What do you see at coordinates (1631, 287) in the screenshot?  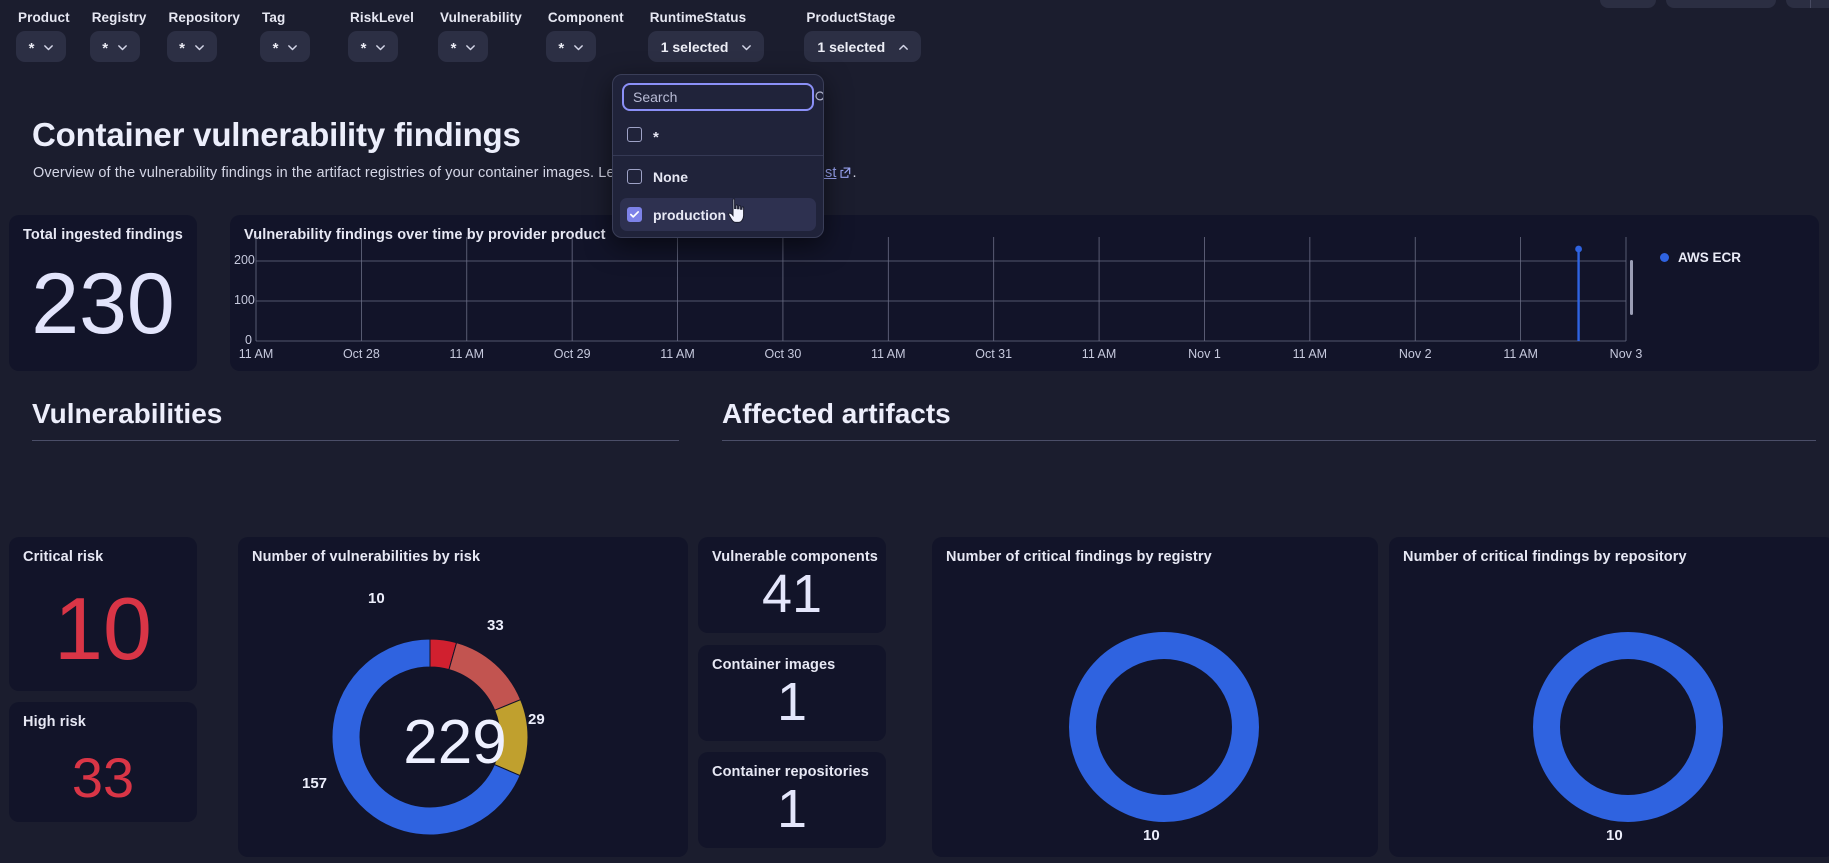 I see `chart-scroll-handle` at bounding box center [1631, 287].